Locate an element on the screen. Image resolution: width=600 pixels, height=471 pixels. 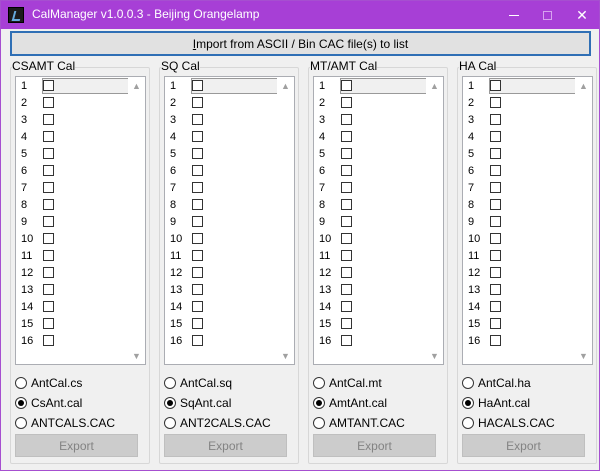
radio-option: AntCal.ha is located at coordinates (528, 383).